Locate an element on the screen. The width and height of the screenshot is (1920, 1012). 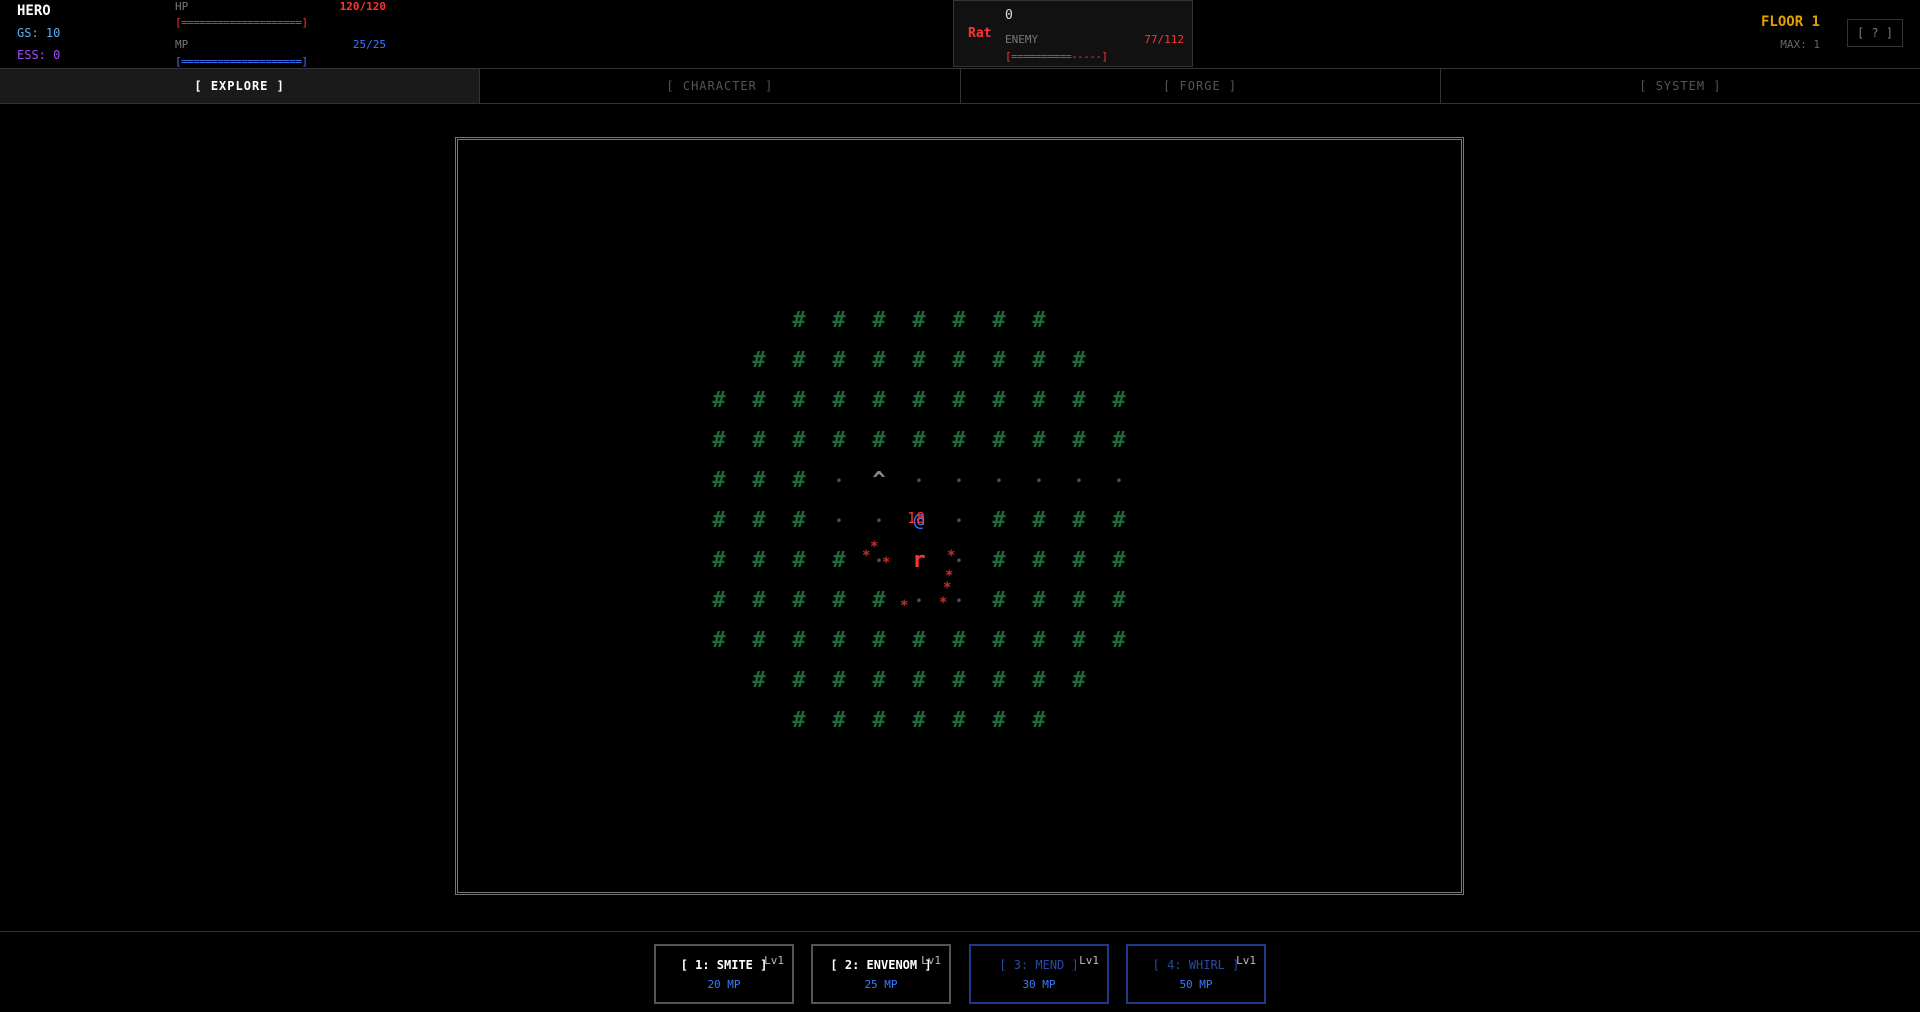
tab-system: [ SYSTEM ] is located at coordinates (1680, 86).